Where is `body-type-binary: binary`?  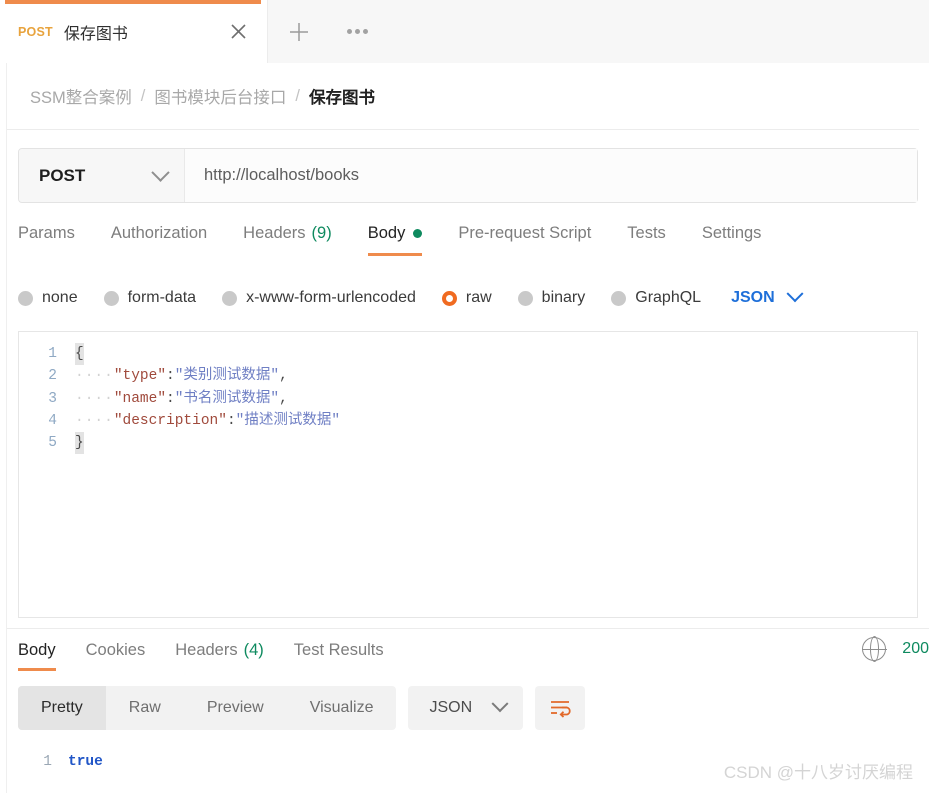
body-type-binary: binary is located at coordinates (551, 298).